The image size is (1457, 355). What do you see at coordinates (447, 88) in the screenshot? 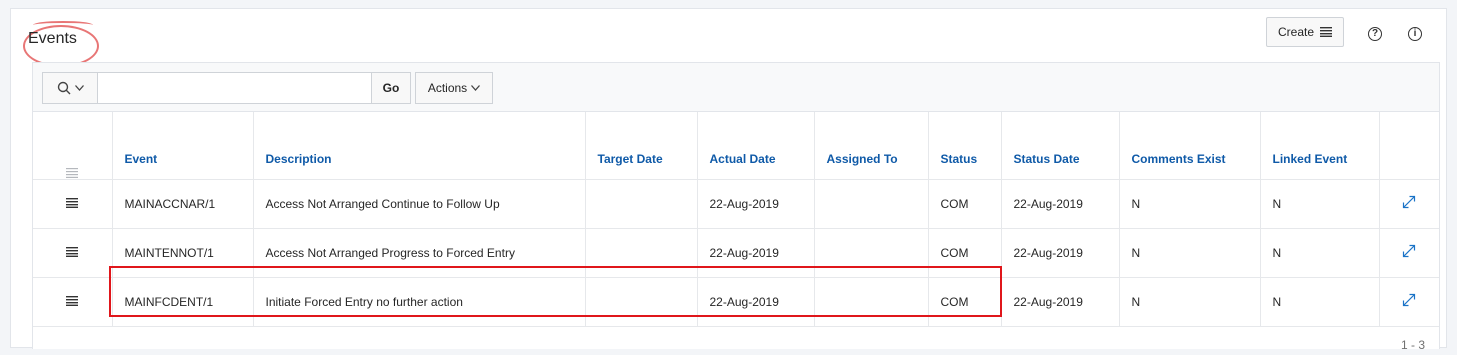
I see `actions-button-label: Actions` at bounding box center [447, 88].